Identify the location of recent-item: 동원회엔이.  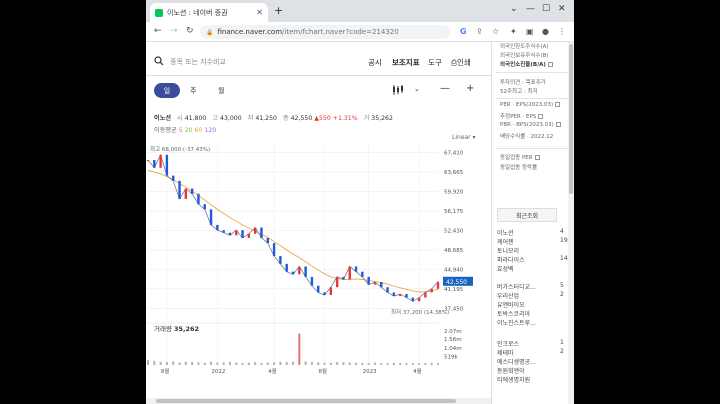
(511, 370).